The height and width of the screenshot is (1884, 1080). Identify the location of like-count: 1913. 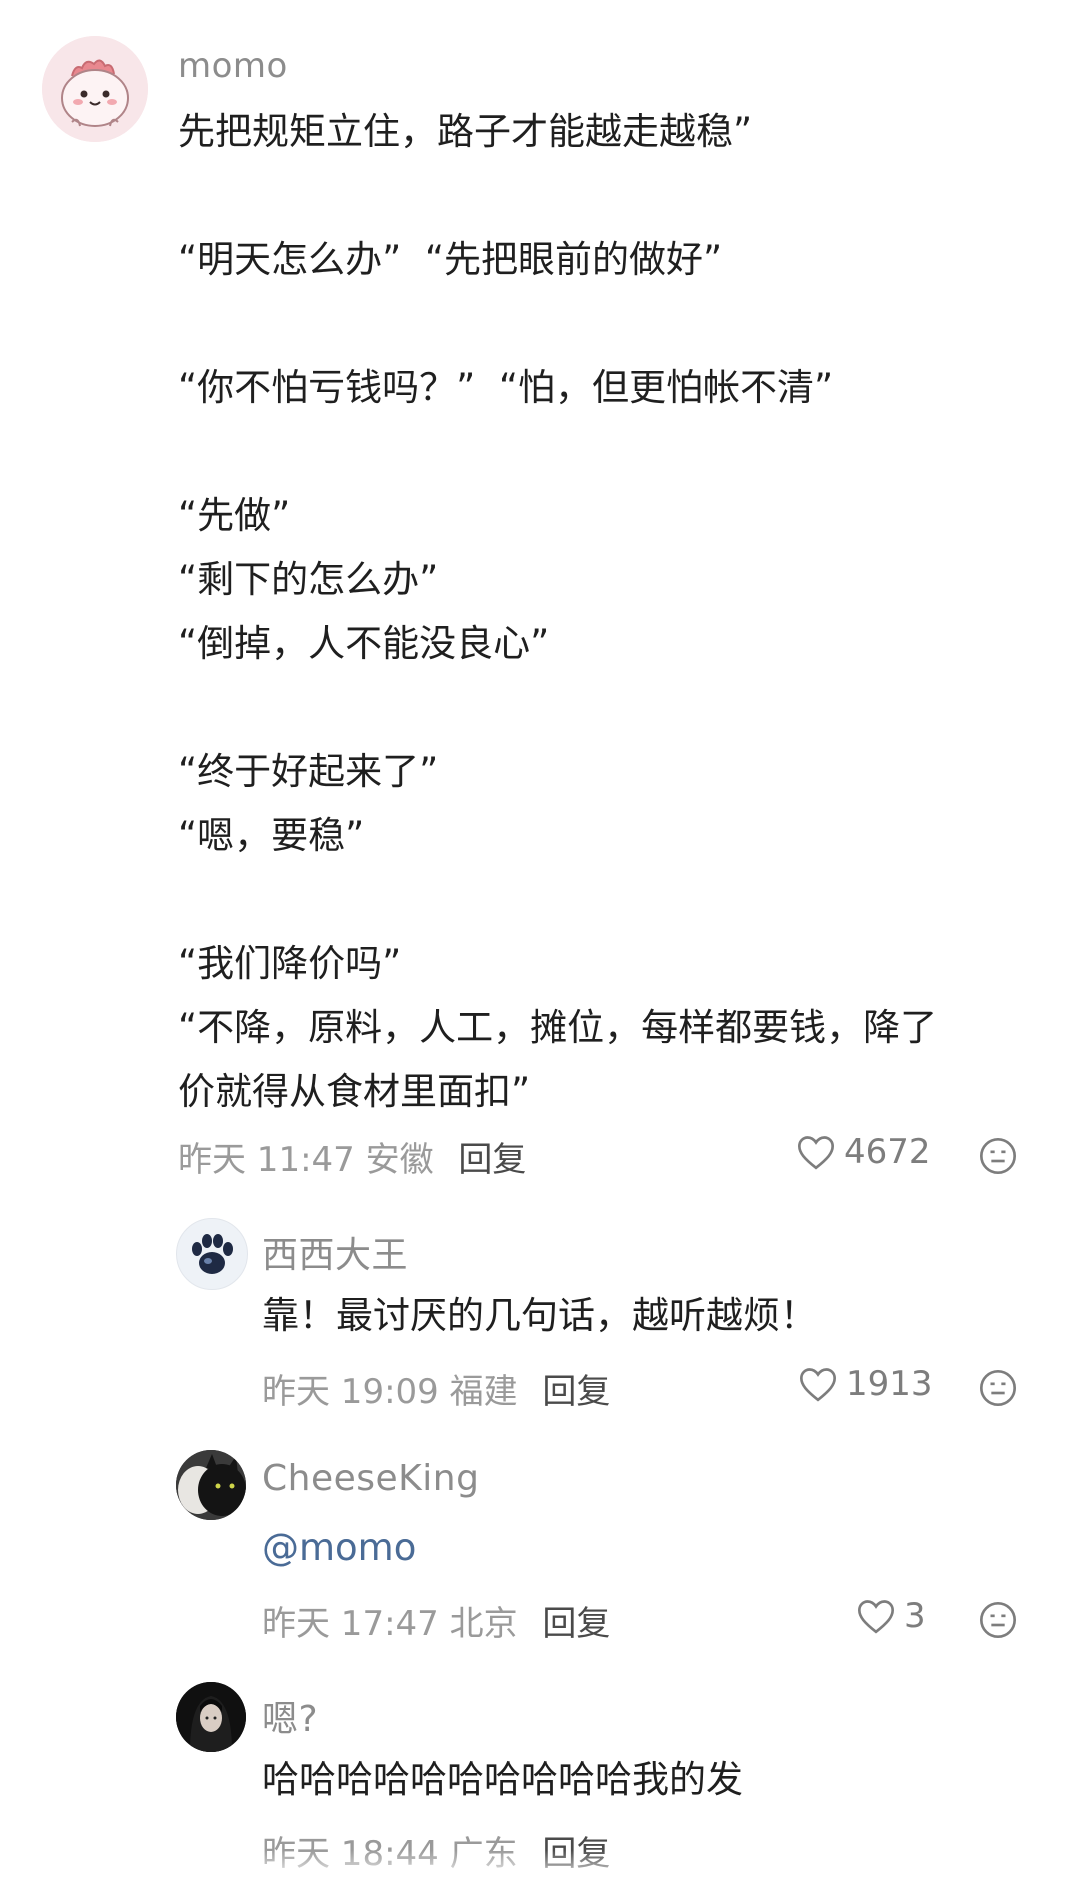
(889, 1384).